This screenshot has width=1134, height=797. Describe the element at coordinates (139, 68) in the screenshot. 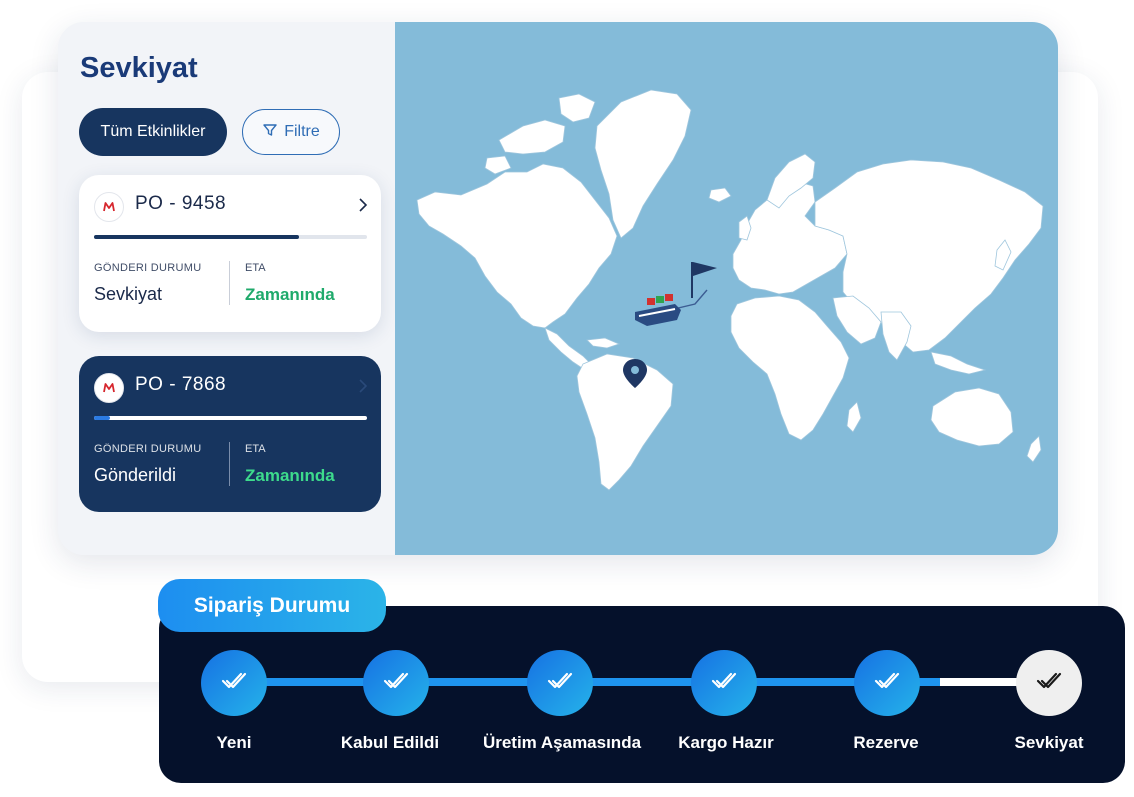

I see `page-title: Sevkiyat` at that location.